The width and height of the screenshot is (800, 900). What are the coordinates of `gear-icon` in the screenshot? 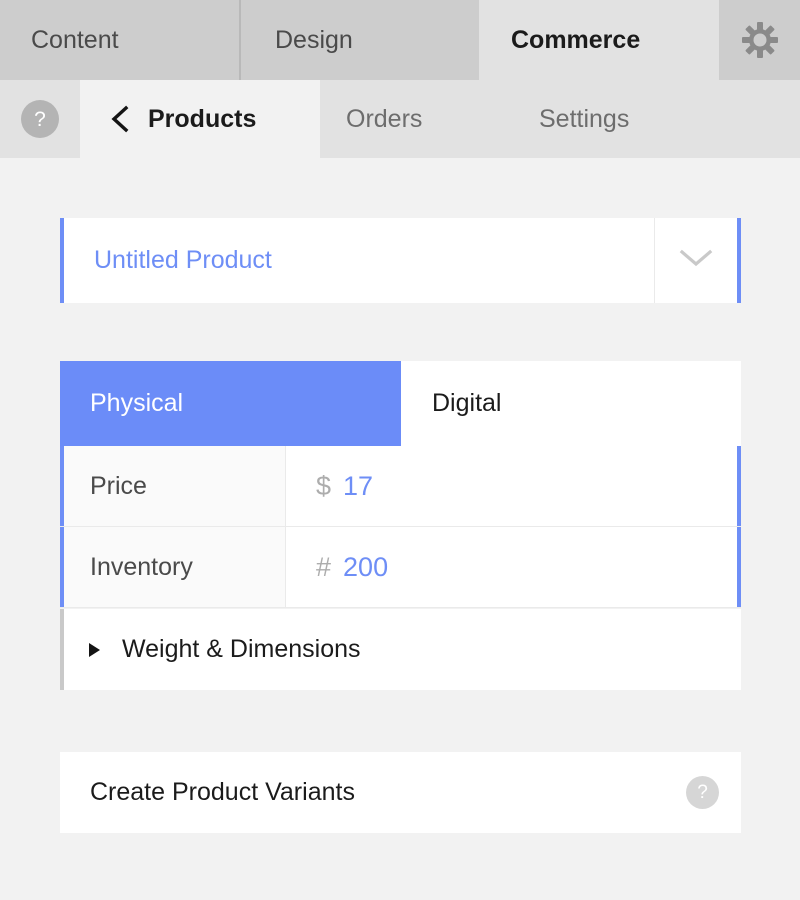 It's located at (760, 40).